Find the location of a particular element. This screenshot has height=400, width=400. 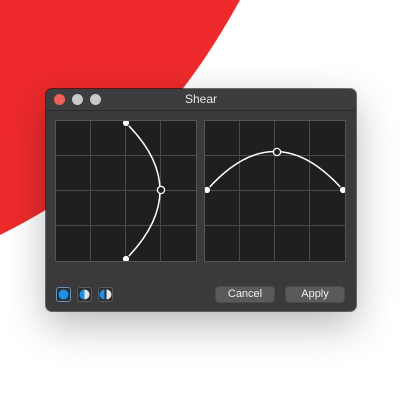

control-point-bottom is located at coordinates (126, 257).